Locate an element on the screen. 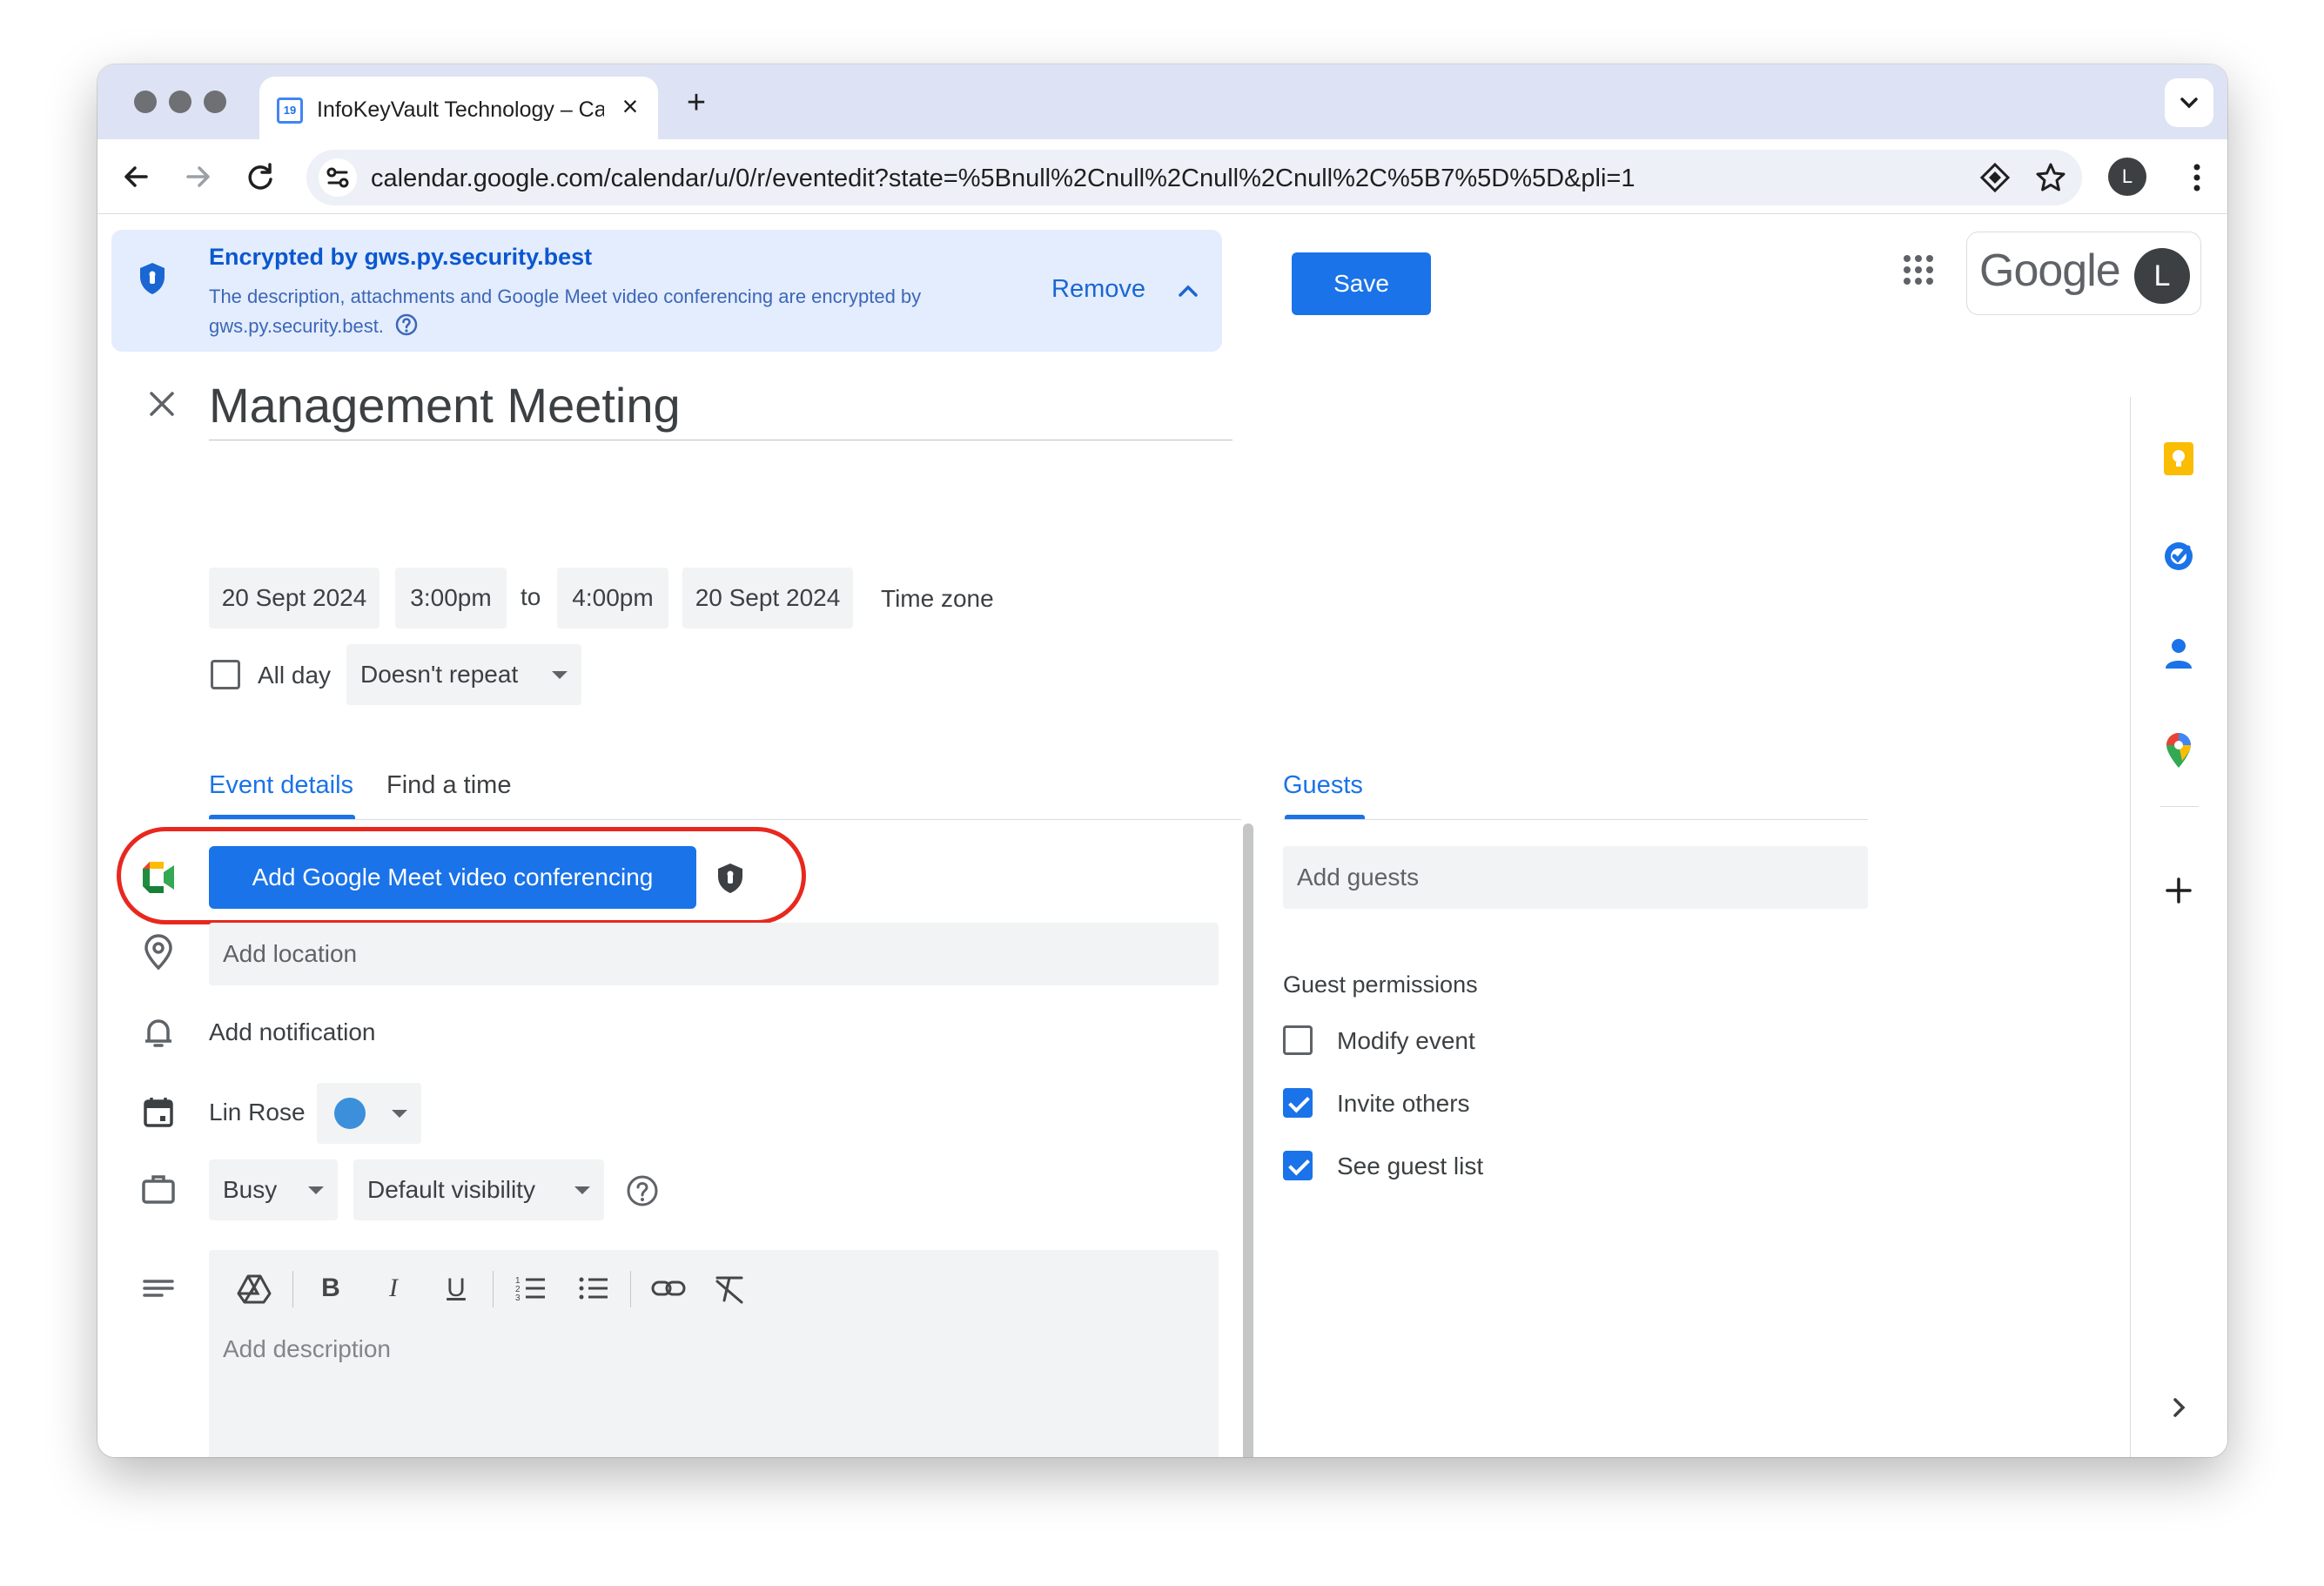 This screenshot has height=1586, width=2324. briefcase-icon is located at coordinates (158, 1189).